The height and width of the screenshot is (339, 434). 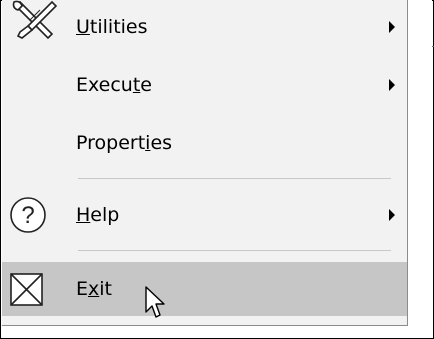 I want to click on exit-box-icon, so click(x=26, y=289).